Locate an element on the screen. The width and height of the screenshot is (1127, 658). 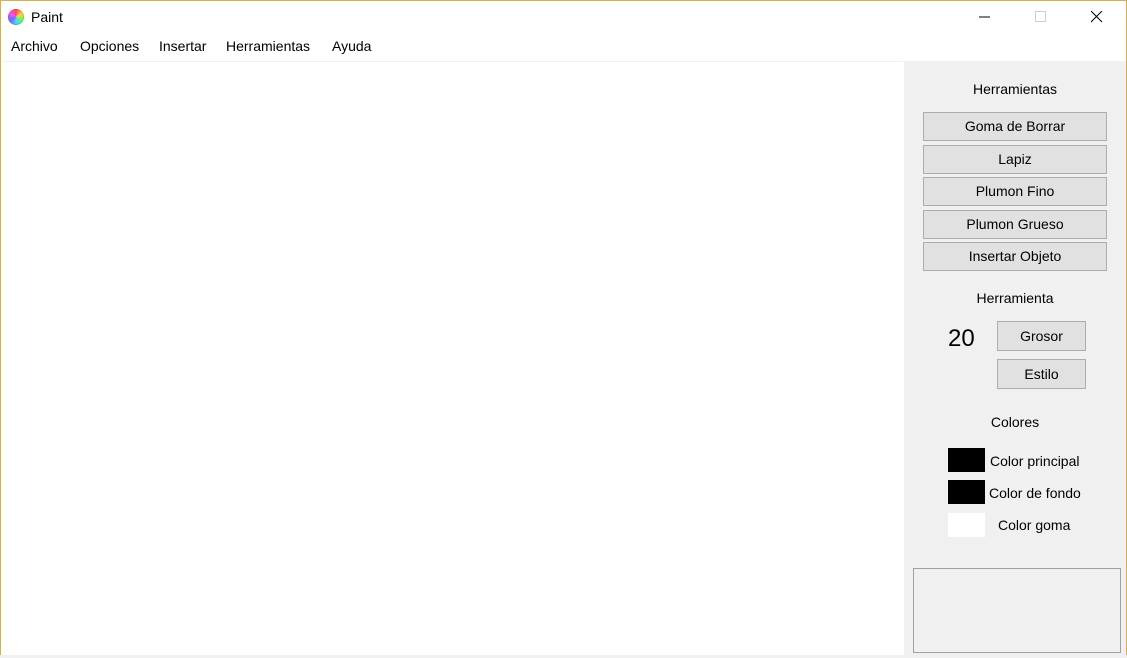
maximize-button is located at coordinates (1041, 17).